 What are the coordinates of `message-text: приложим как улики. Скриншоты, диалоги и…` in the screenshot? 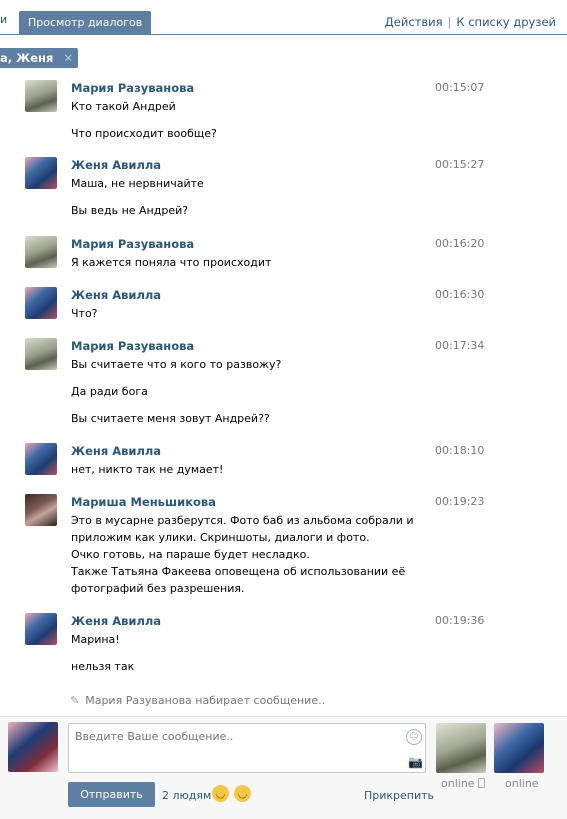 It's located at (220, 537).